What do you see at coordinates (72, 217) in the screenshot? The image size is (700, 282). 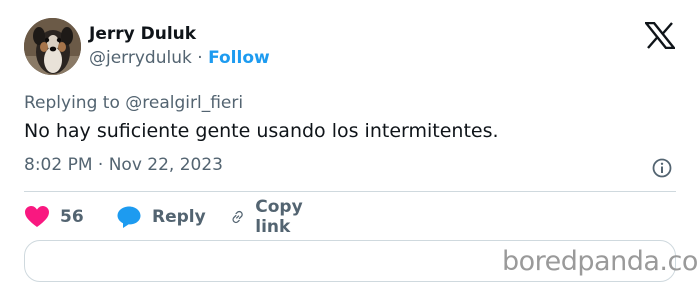 I see `like-count: 56` at bounding box center [72, 217].